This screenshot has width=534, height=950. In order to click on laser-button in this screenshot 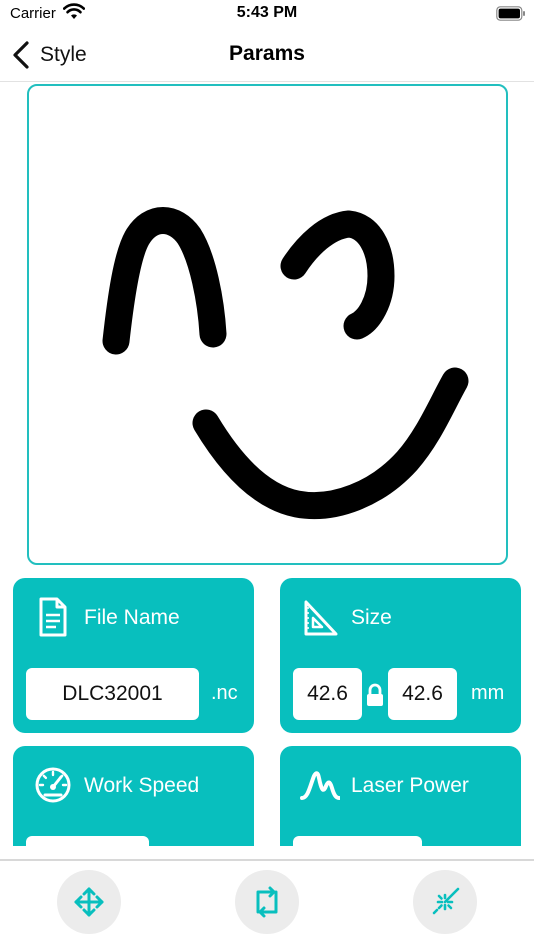, I will do `click(445, 902)`.